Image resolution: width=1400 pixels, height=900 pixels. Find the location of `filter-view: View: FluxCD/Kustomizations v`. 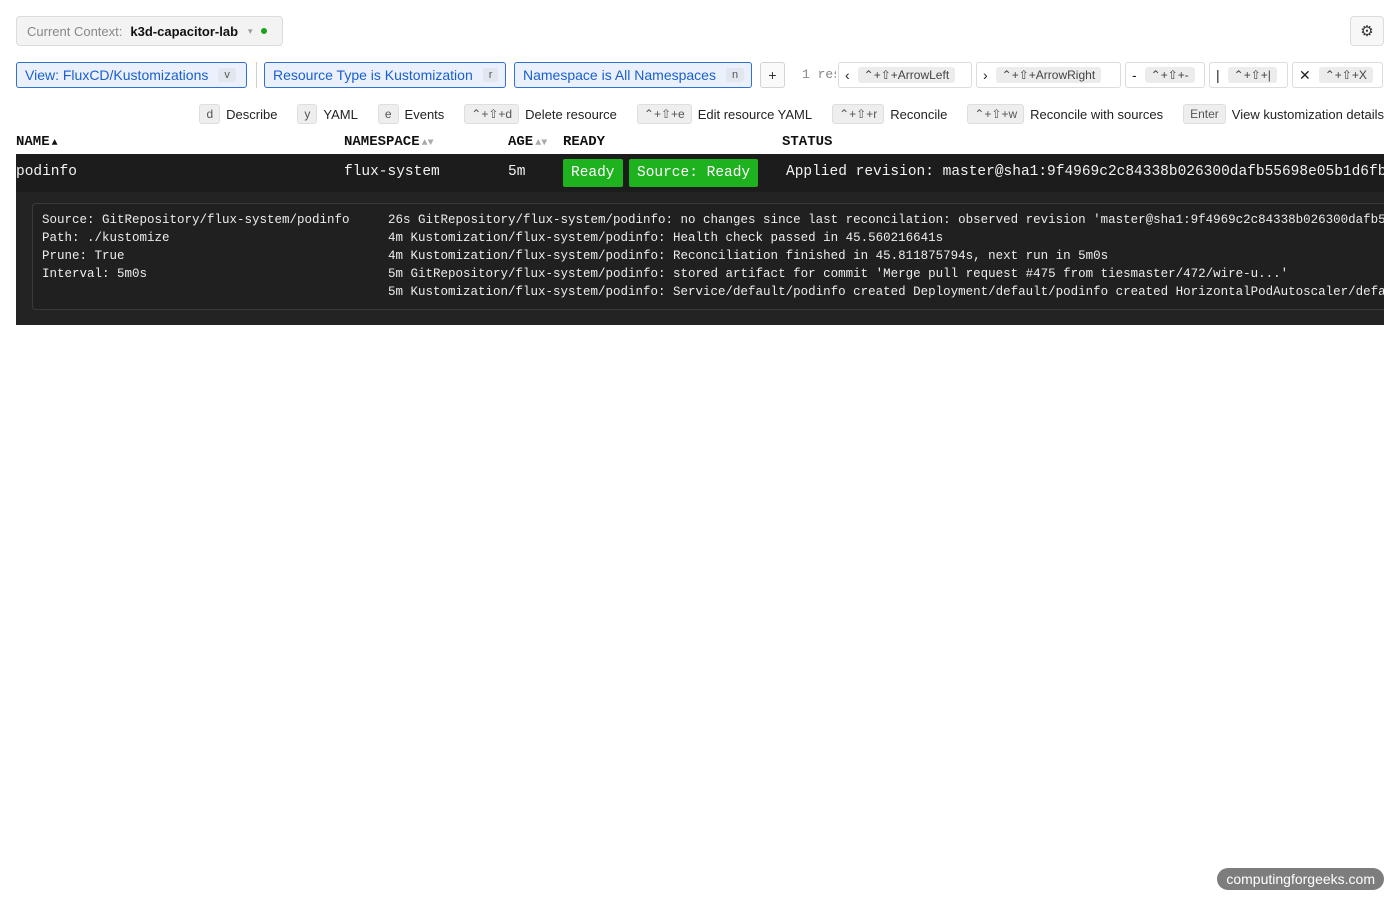

filter-view: View: FluxCD/Kustomizations v is located at coordinates (131, 75).